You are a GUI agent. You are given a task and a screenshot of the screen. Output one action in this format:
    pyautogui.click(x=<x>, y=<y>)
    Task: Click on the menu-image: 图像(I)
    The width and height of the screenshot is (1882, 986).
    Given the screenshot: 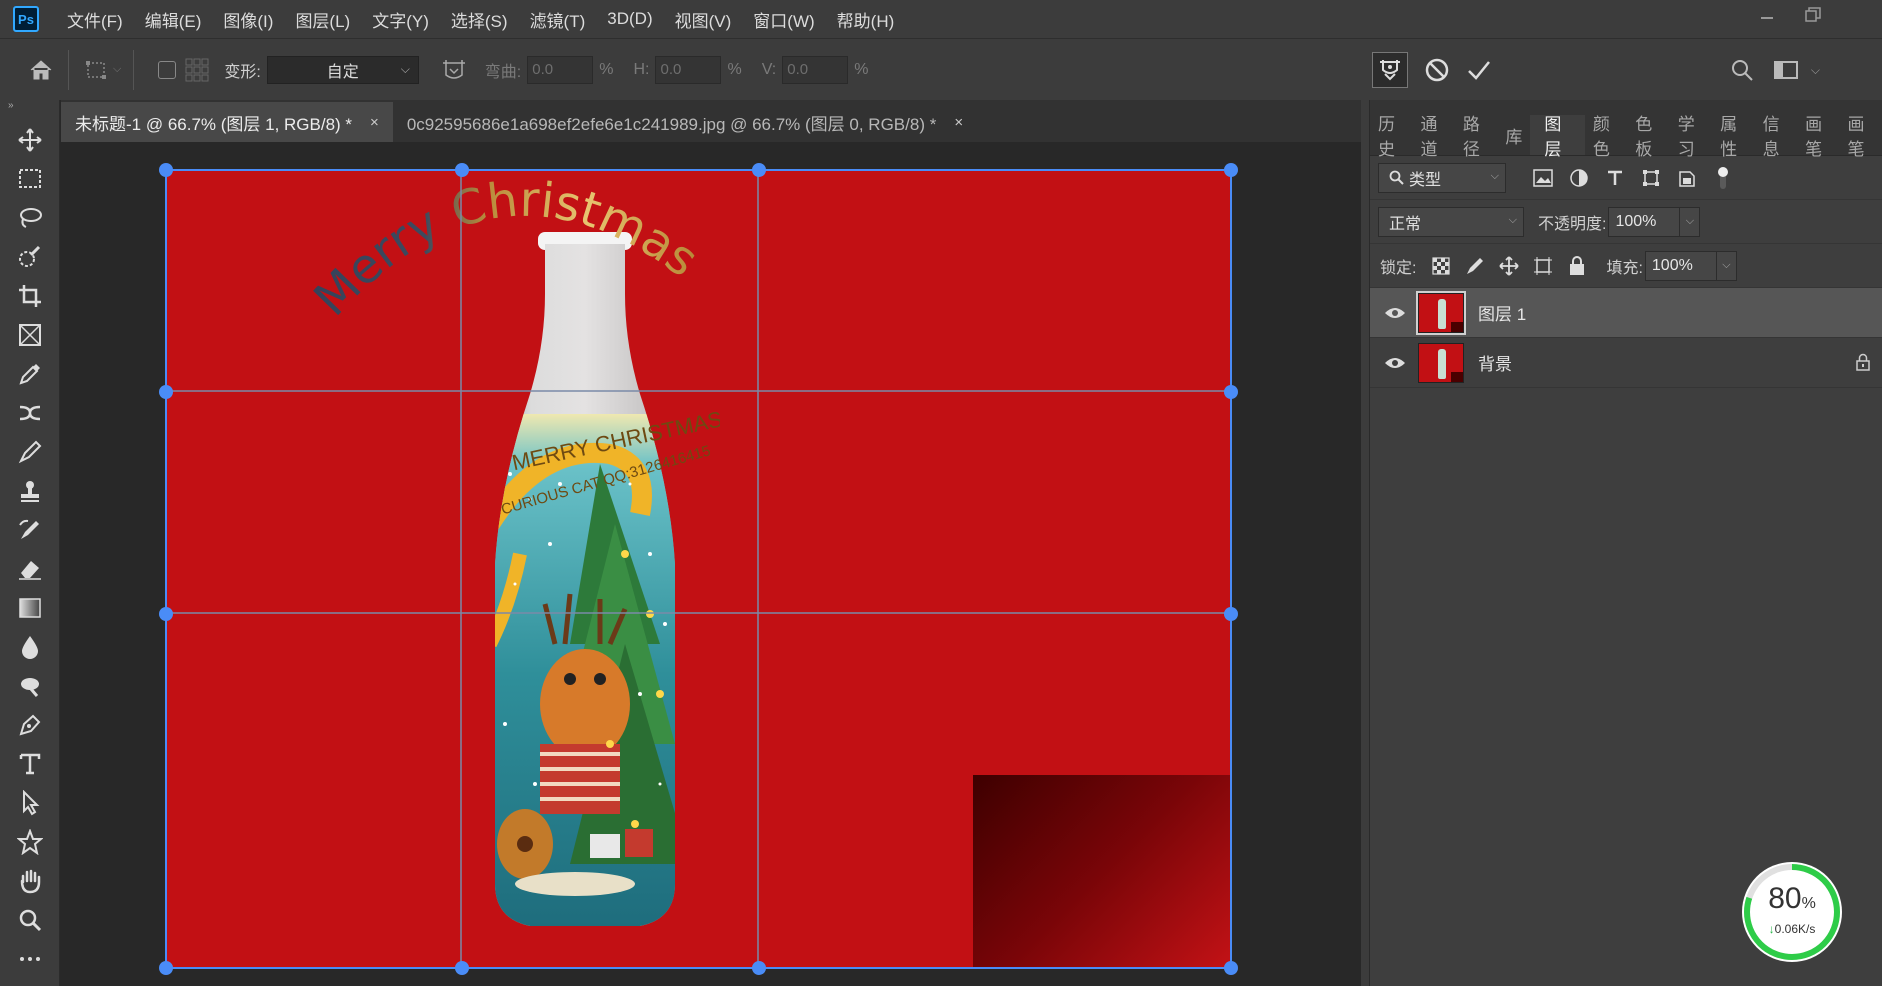 What is the action you would take?
    pyautogui.click(x=248, y=19)
    